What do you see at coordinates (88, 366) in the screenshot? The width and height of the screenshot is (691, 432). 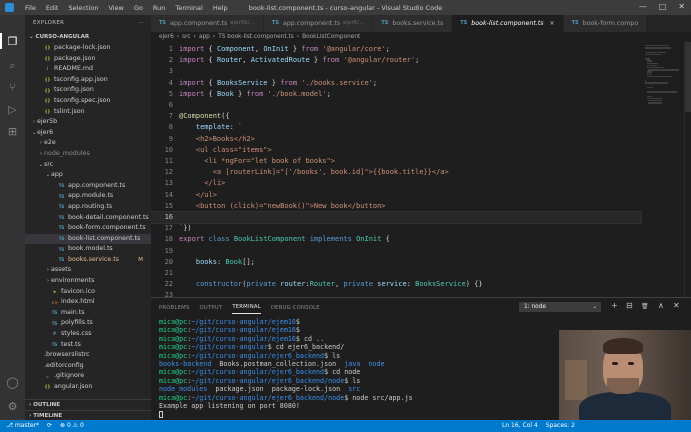 I see `tree-item: .editorconfig` at bounding box center [88, 366].